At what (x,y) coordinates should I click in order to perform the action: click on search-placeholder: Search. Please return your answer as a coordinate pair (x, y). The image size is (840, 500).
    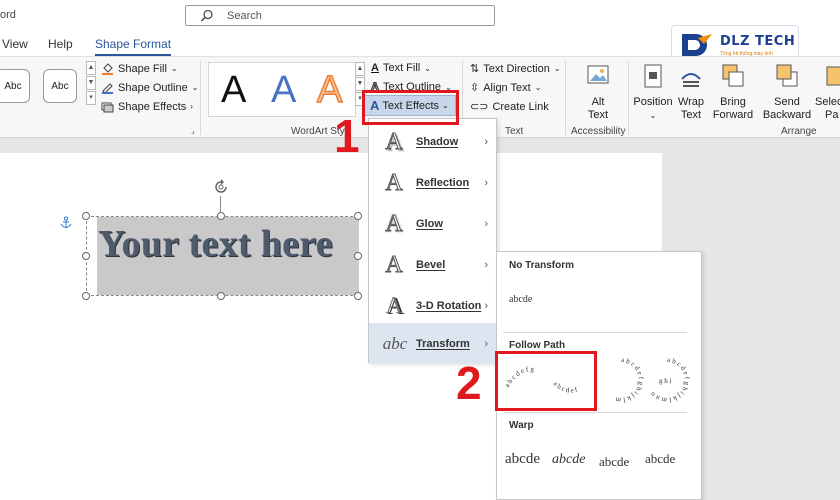
    Looking at the image, I should click on (244, 16).